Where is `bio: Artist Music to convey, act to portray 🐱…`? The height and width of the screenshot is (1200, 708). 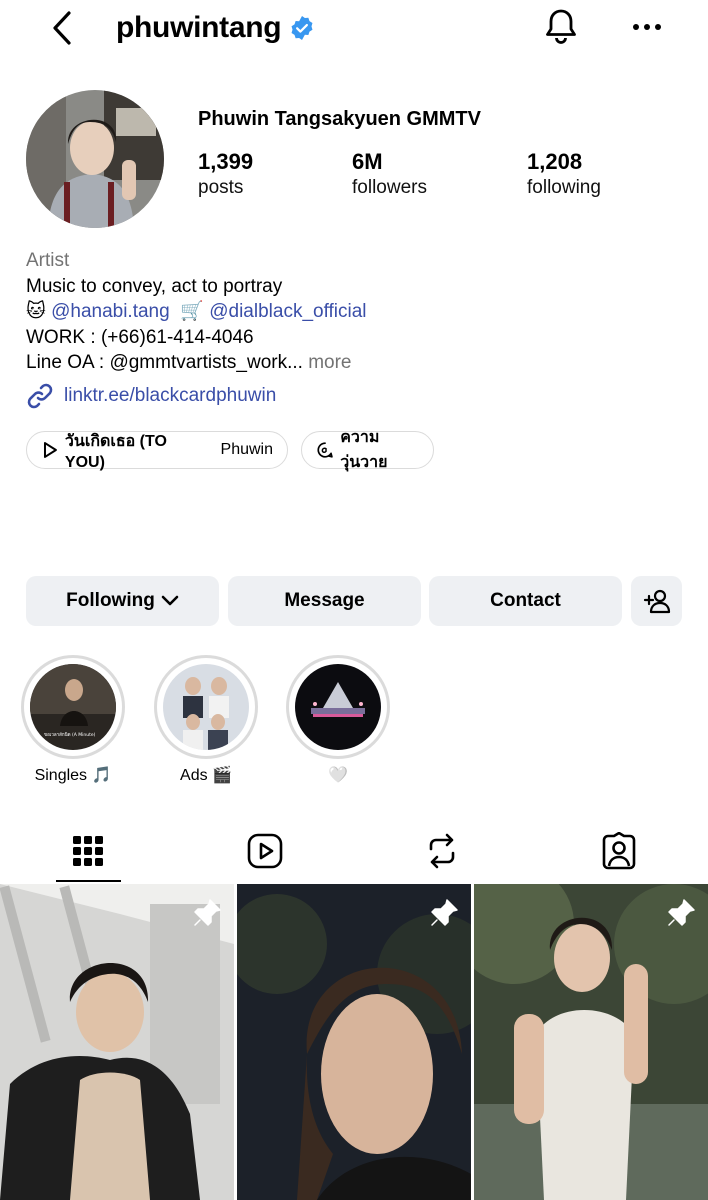 bio: Artist Music to convey, act to portray 🐱… is located at coordinates (356, 312).